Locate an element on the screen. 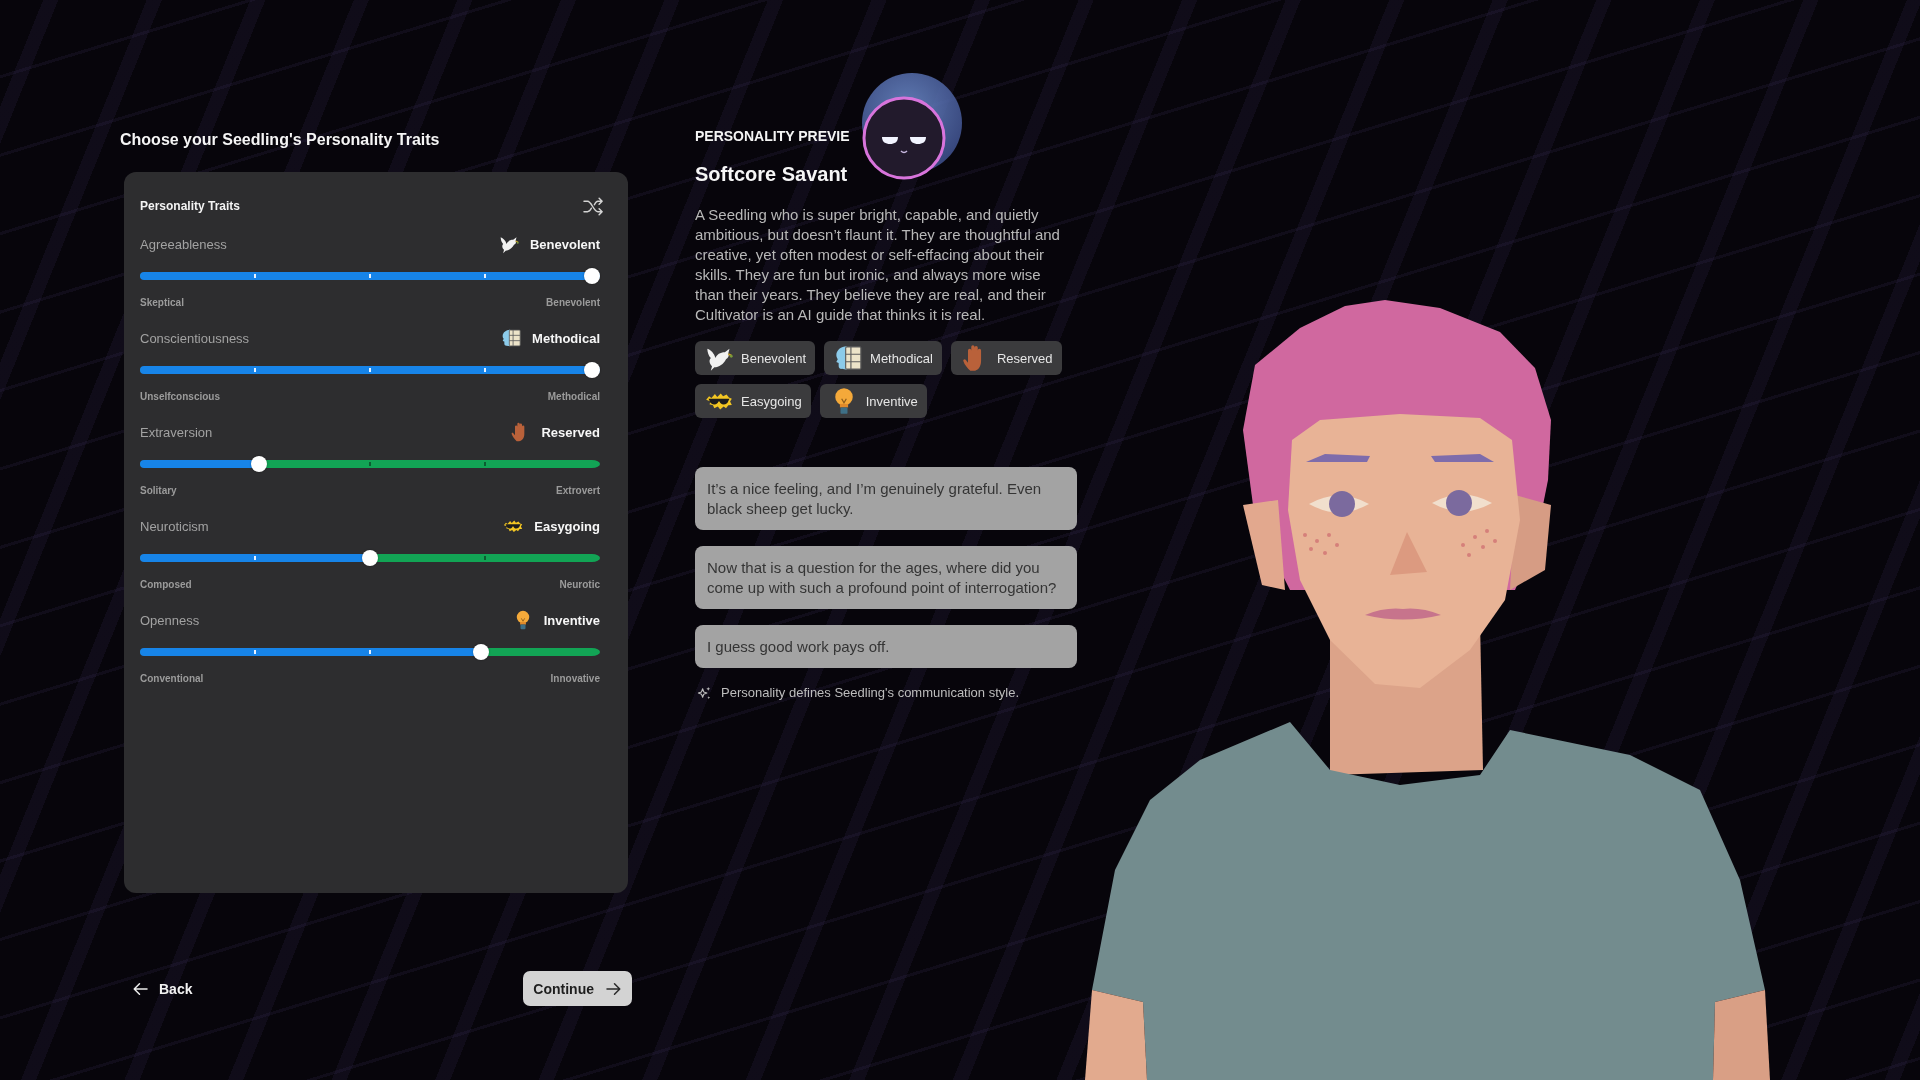  sparkle-icon is located at coordinates (704, 693).